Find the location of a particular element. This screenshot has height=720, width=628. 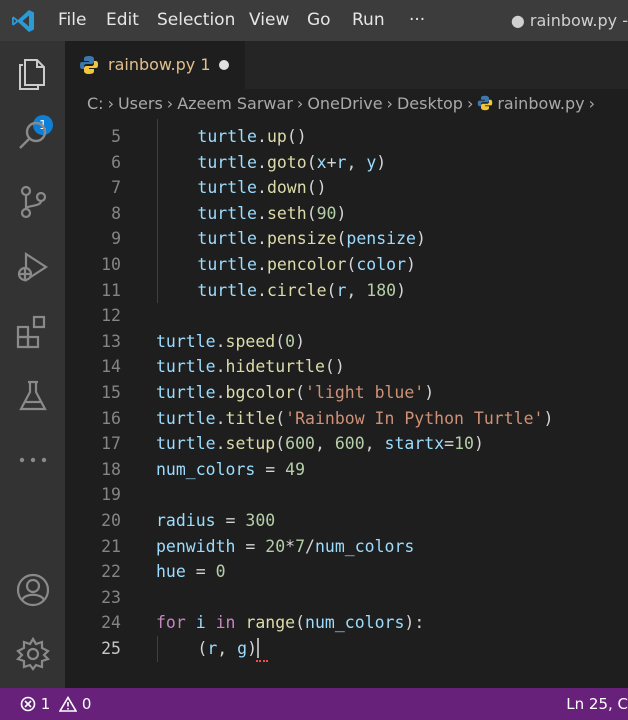

code-line: 10 turtle.pencolor(color) is located at coordinates (346, 265).